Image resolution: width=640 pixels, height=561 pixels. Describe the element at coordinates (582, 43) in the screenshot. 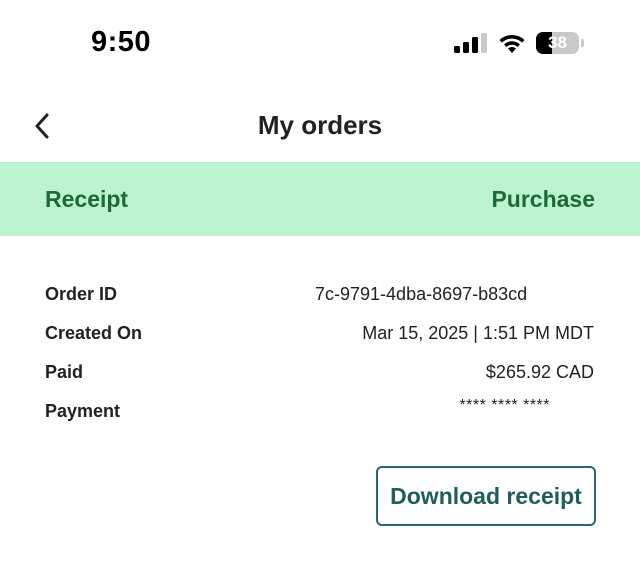

I see `battery-cap` at that location.